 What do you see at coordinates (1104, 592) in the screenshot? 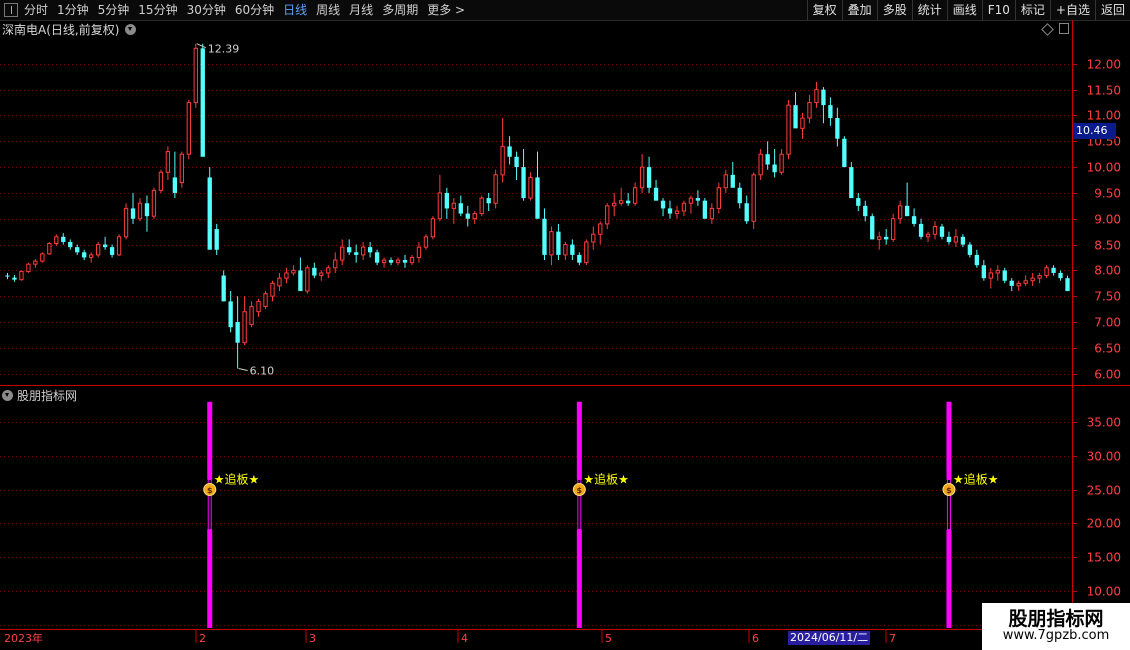
I see `indicator-tick-label: 10.00` at bounding box center [1104, 592].